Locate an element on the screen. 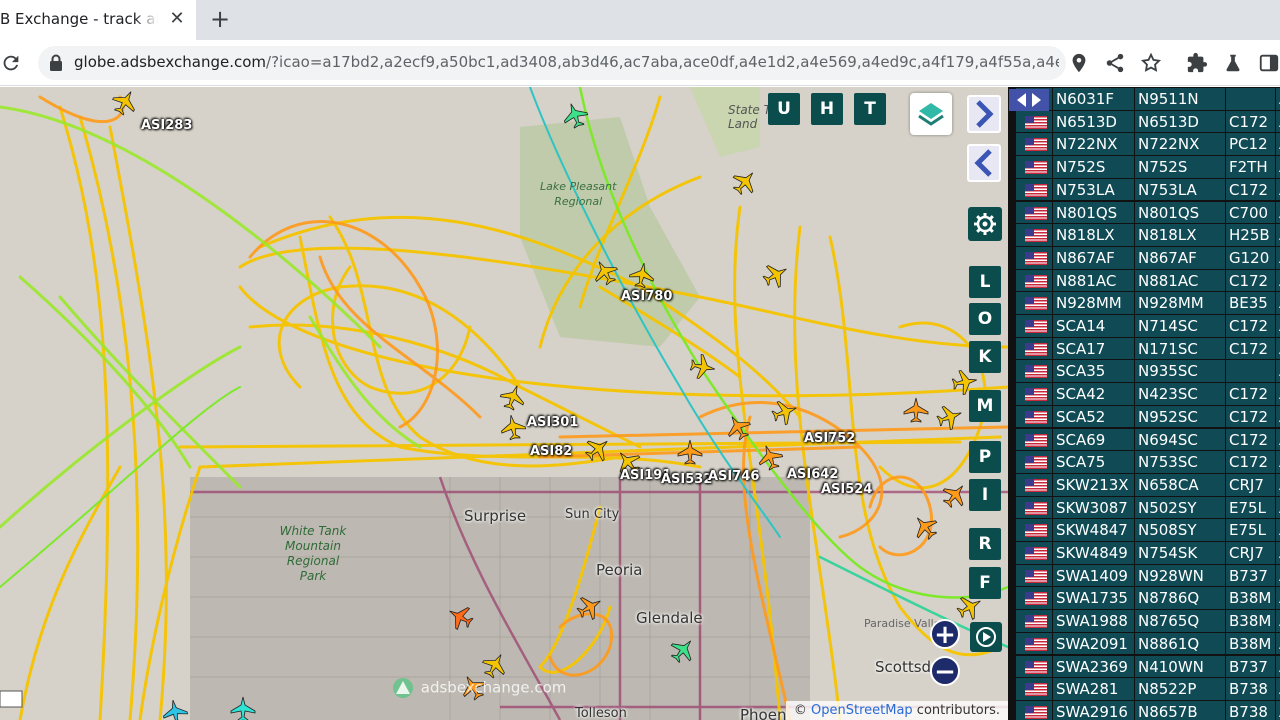 Image resolution: width=1280 pixels, height=720 pixels. table-row: SWA1735N8786QB38MA is located at coordinates (1148, 599).